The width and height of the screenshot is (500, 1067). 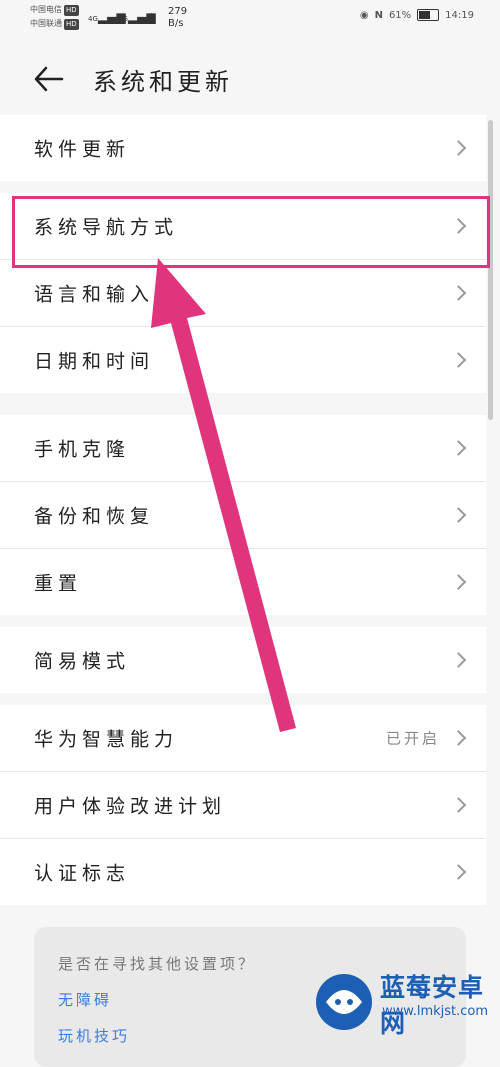 I want to click on date-time-item: 日期和时间, so click(x=243, y=360).